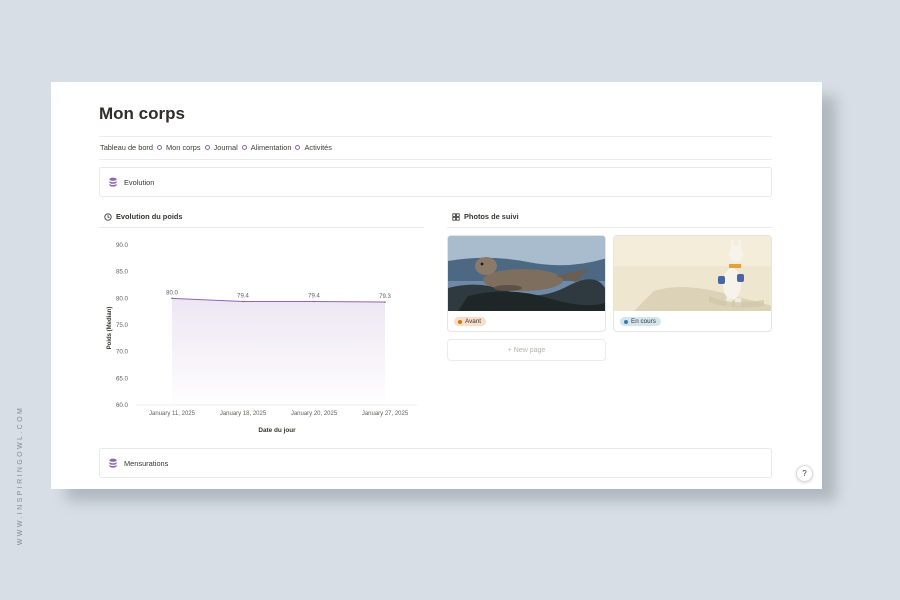  Describe the element at coordinates (435, 182) in the screenshot. I see `section-evolution: Evolution` at that location.